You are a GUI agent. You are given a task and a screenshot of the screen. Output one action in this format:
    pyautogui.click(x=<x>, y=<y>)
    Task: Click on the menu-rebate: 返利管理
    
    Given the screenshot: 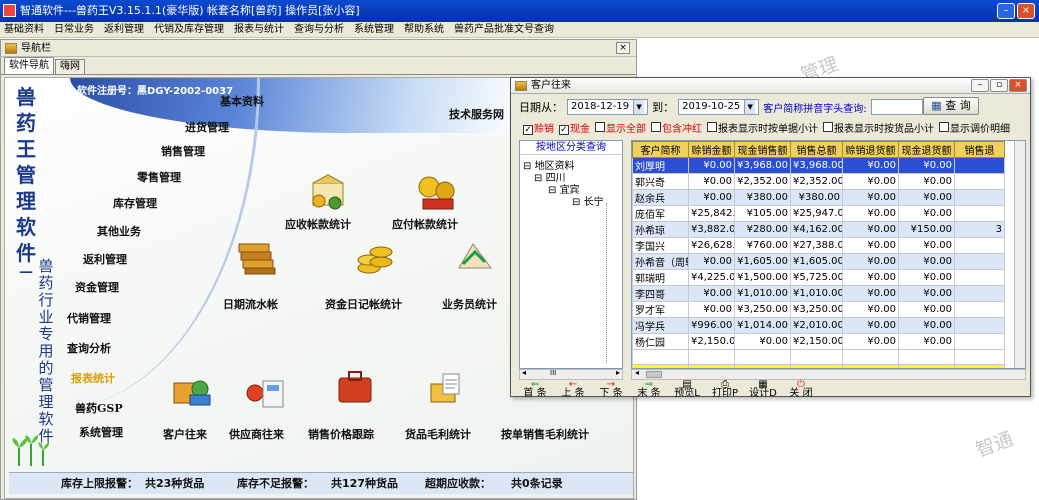 What is the action you would take?
    pyautogui.click(x=124, y=29)
    